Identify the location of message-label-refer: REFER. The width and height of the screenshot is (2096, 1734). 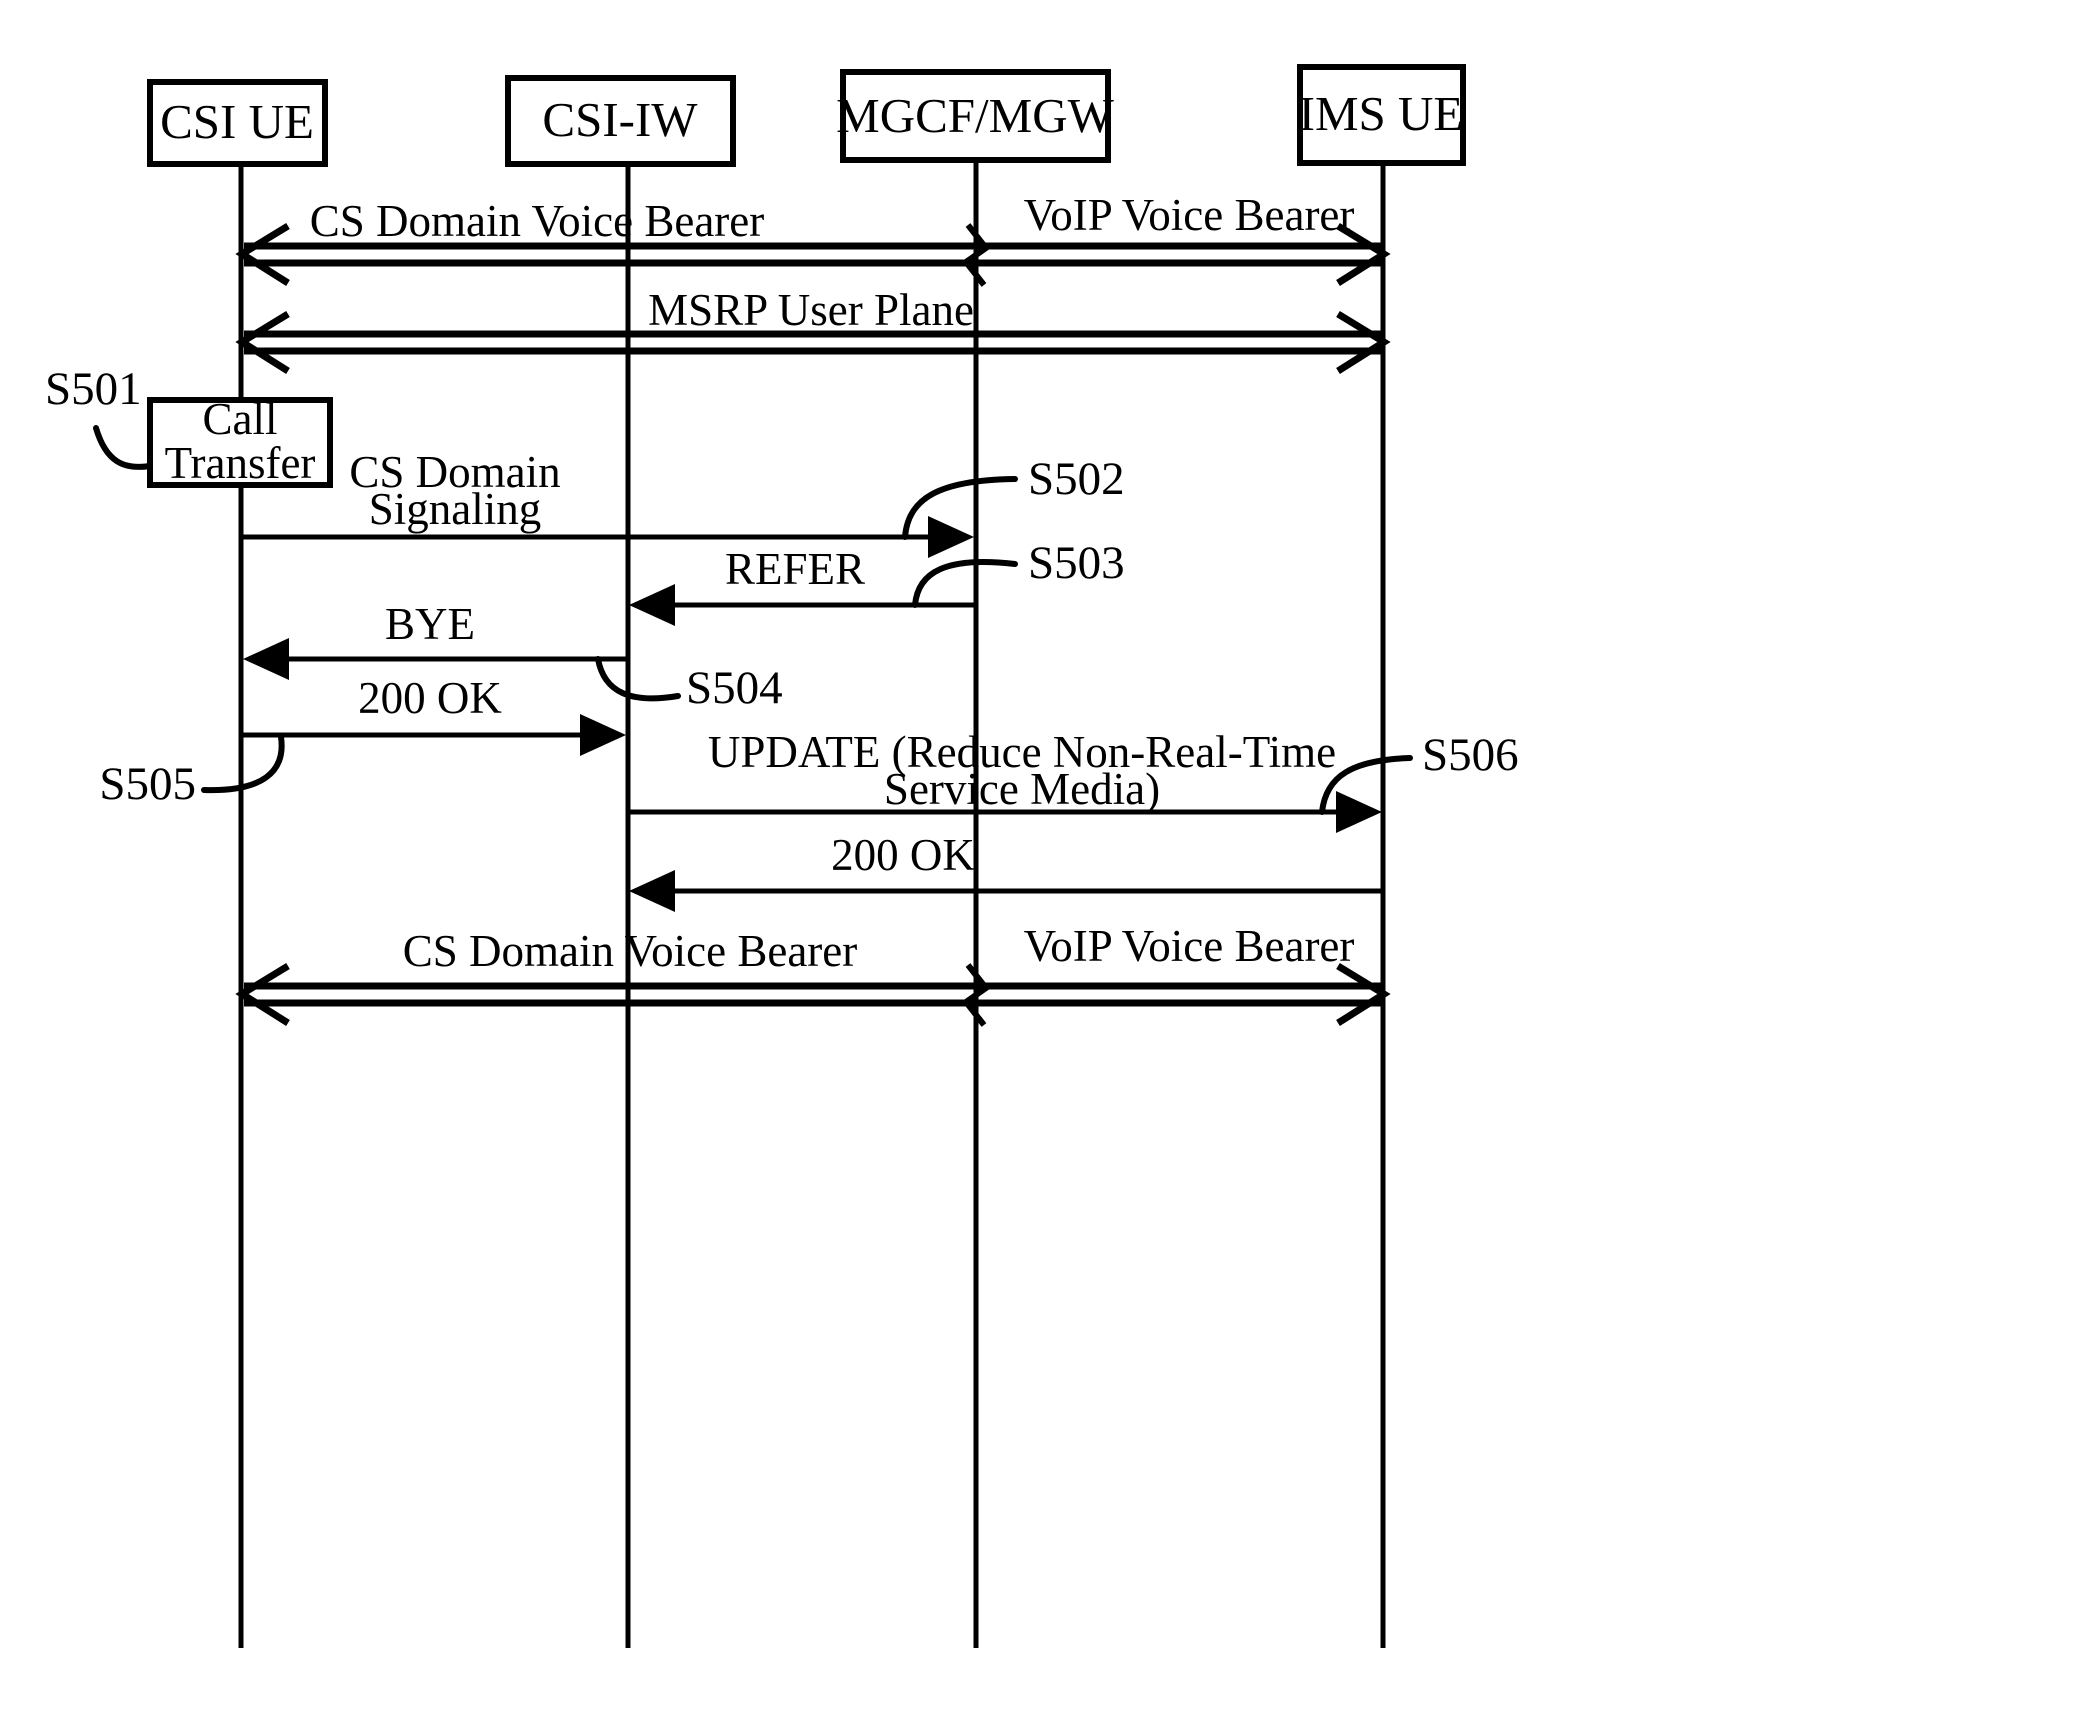
(795, 569).